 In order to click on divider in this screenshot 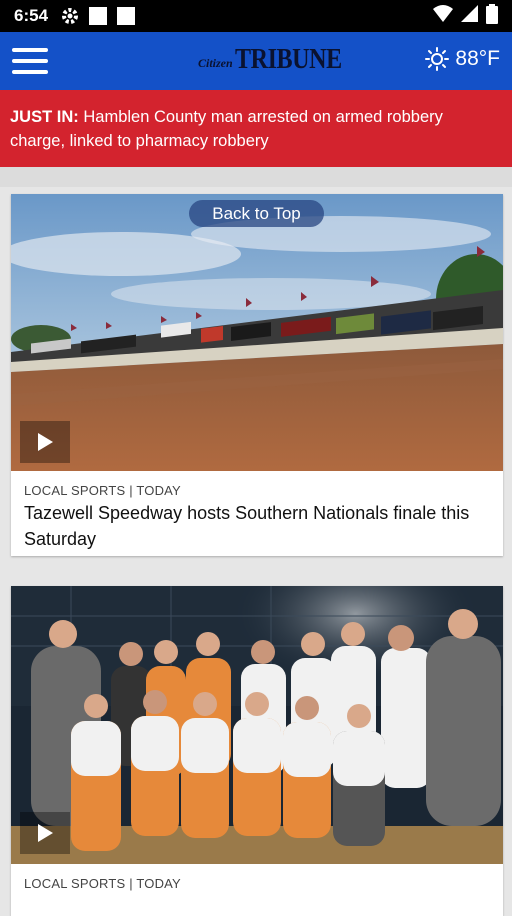, I will do `click(256, 177)`.